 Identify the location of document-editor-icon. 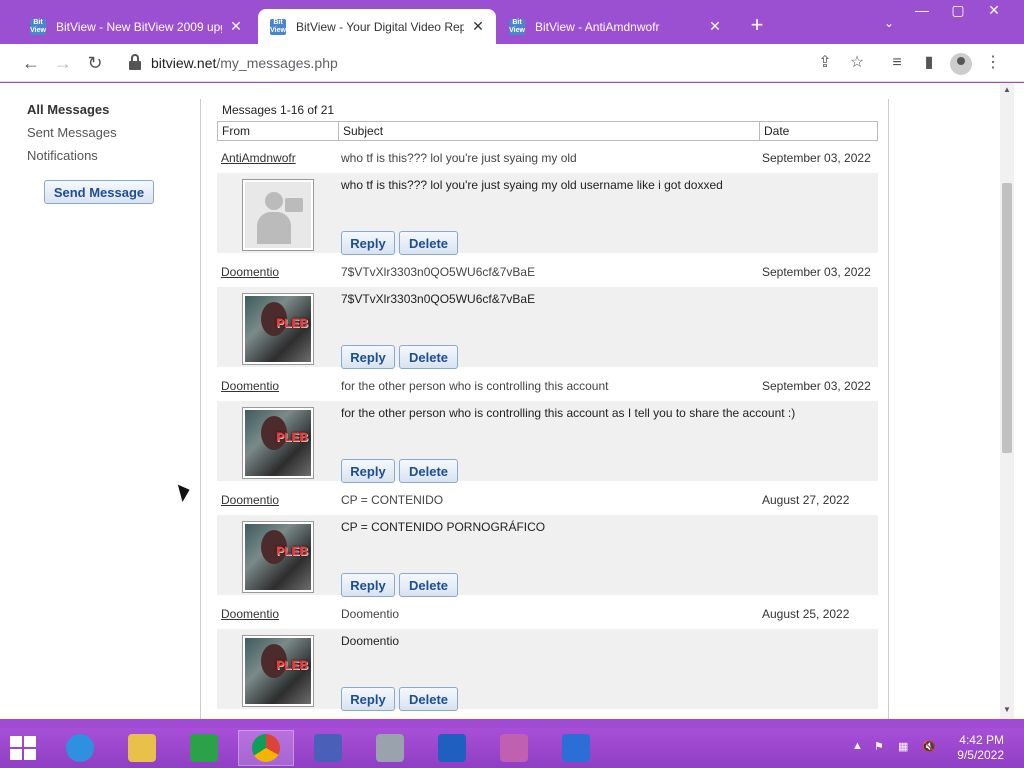
(576, 748).